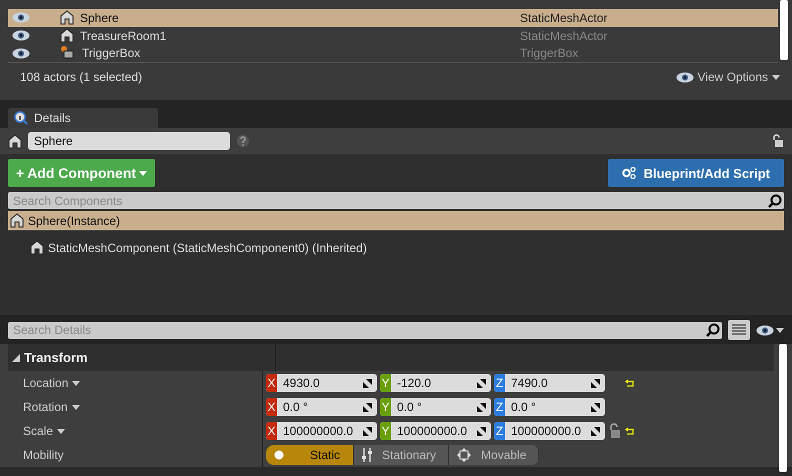 This screenshot has width=792, height=476. I want to click on move-arrows-icon, so click(464, 455).